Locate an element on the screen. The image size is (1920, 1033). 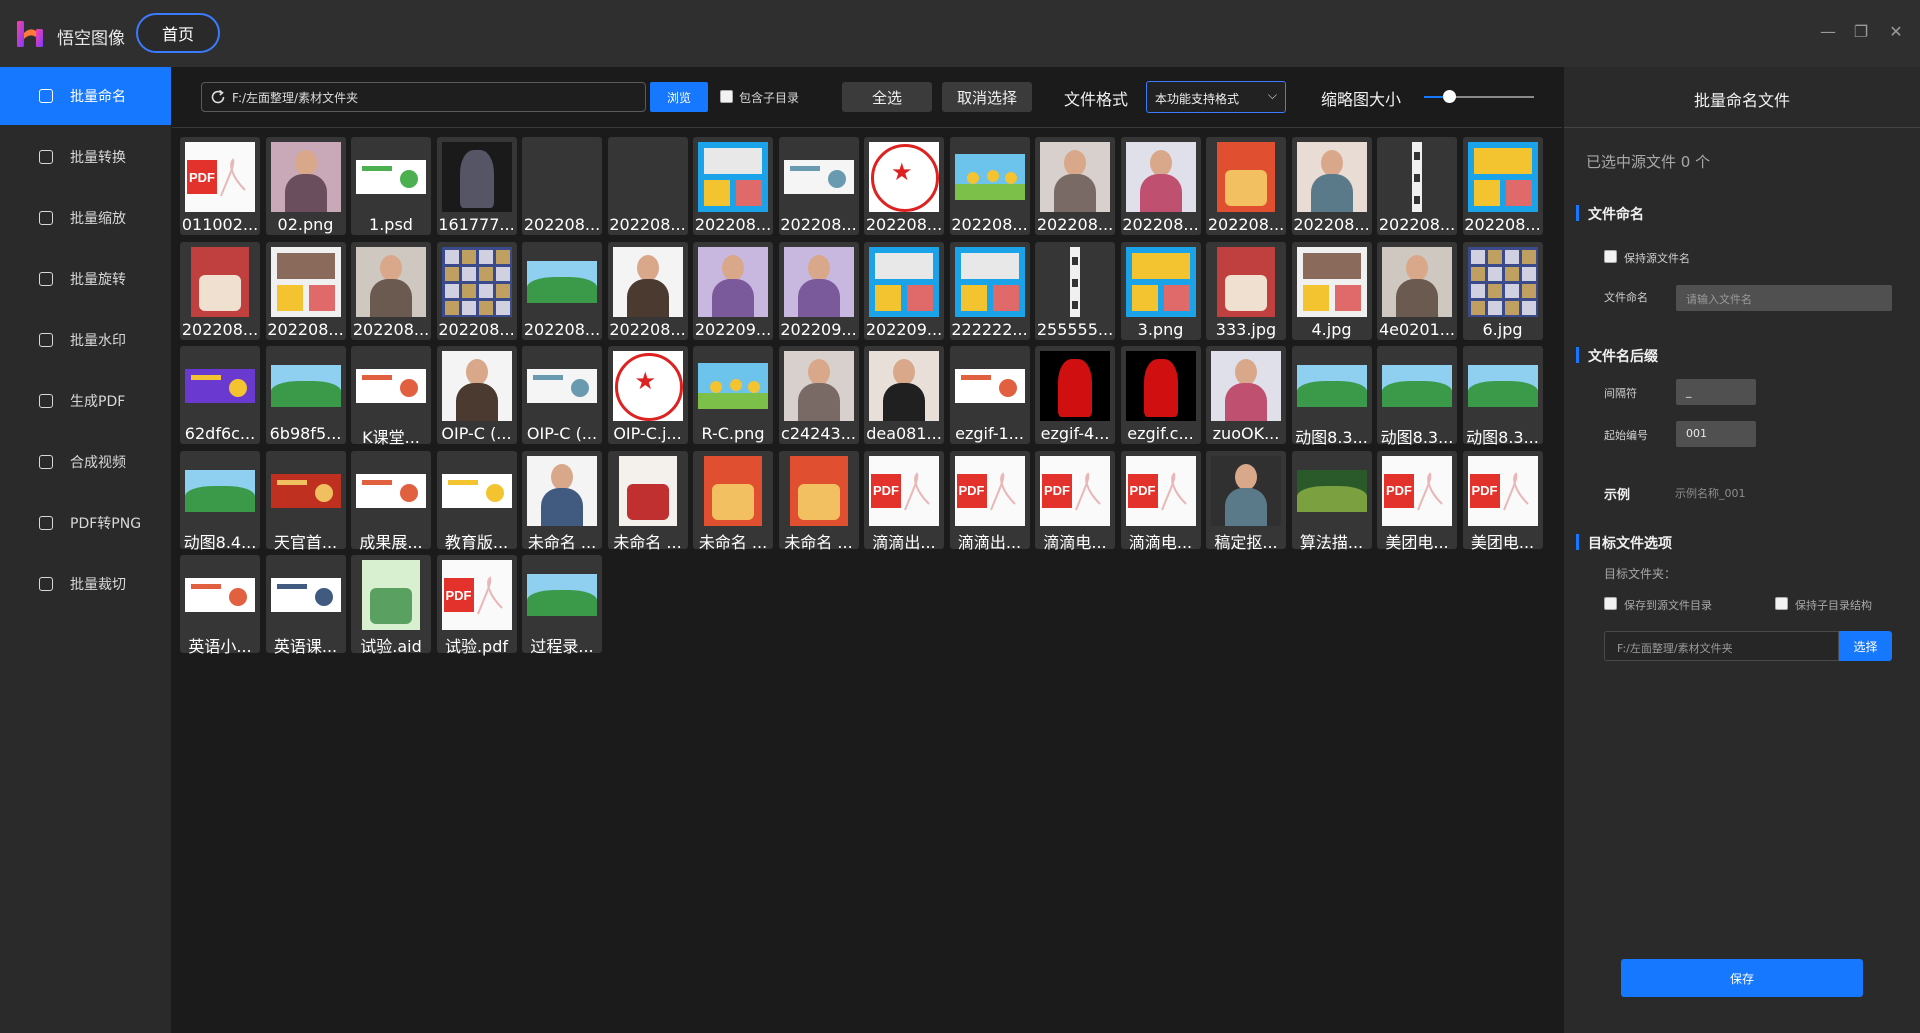
file-thumbnail: 1.psd is located at coordinates (391, 186).